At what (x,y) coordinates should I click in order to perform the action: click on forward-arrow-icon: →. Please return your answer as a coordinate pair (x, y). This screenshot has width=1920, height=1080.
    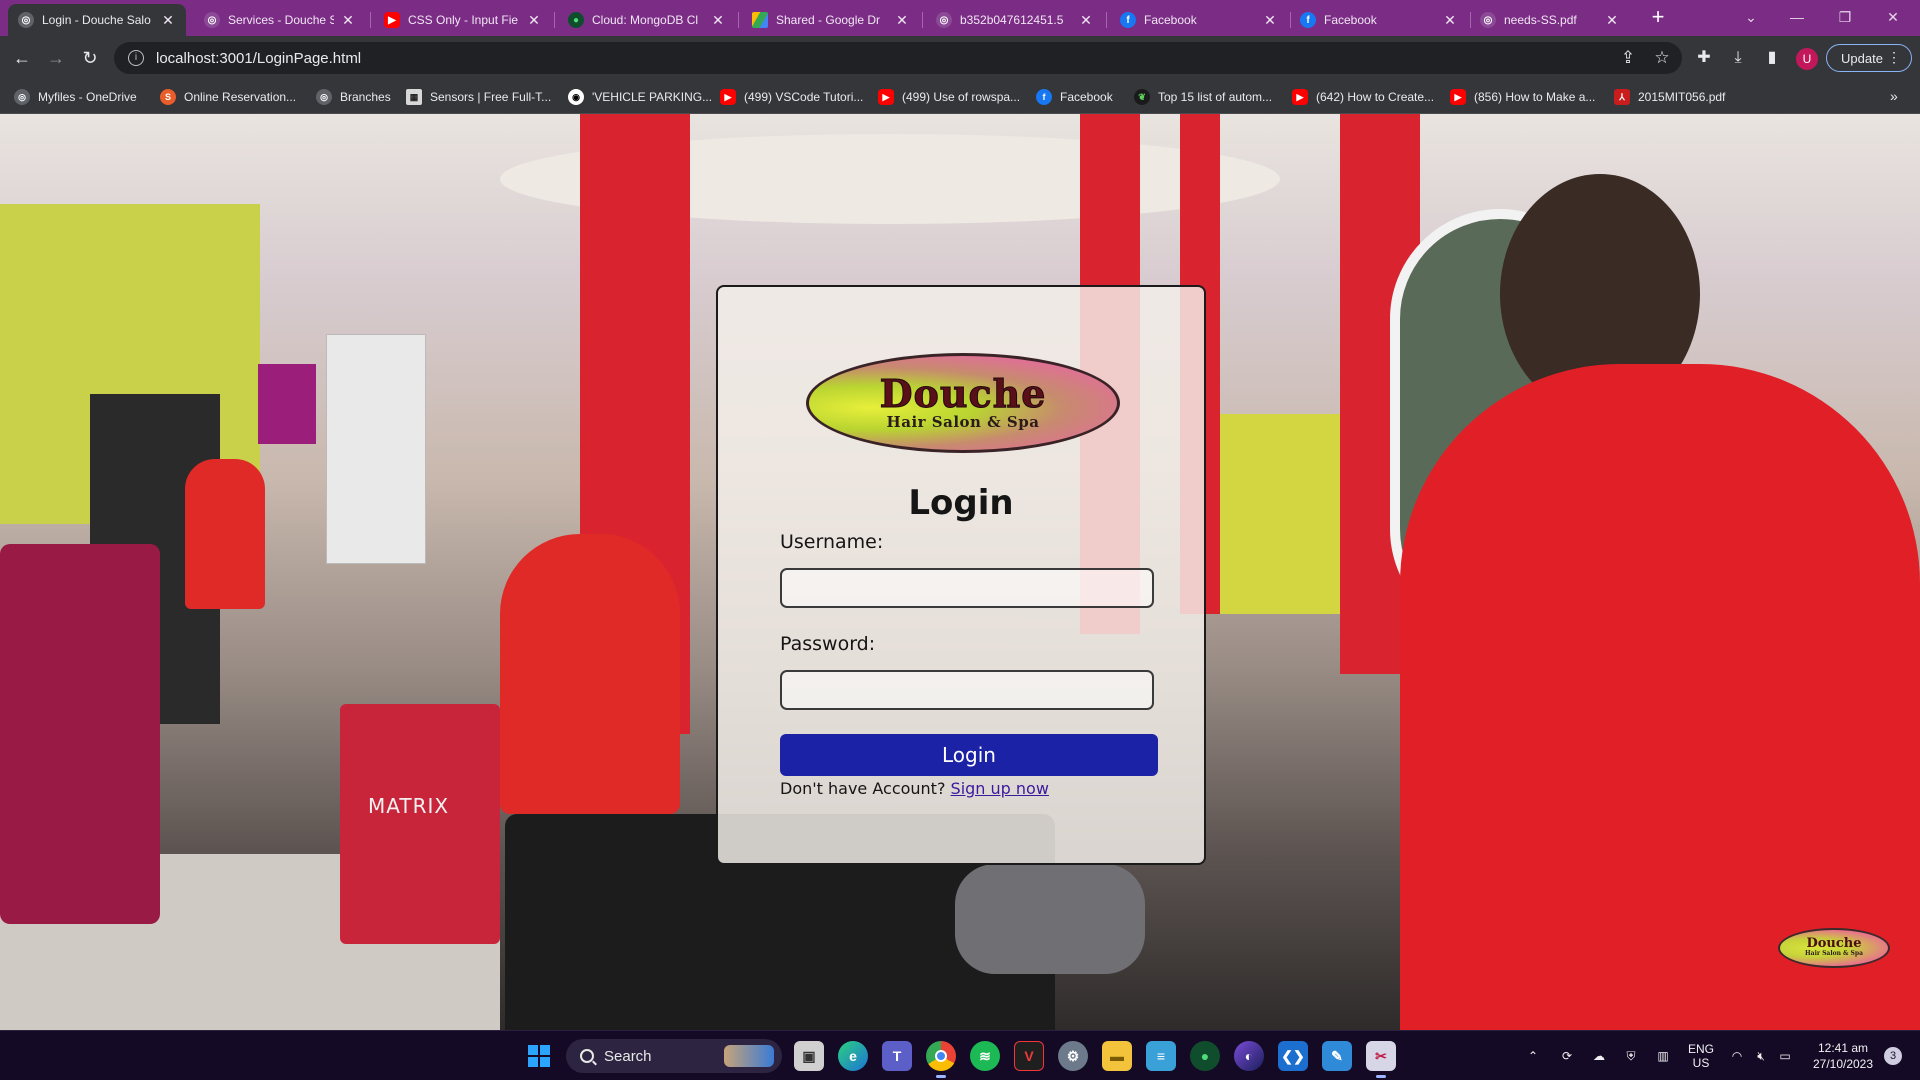
    Looking at the image, I should click on (56, 58).